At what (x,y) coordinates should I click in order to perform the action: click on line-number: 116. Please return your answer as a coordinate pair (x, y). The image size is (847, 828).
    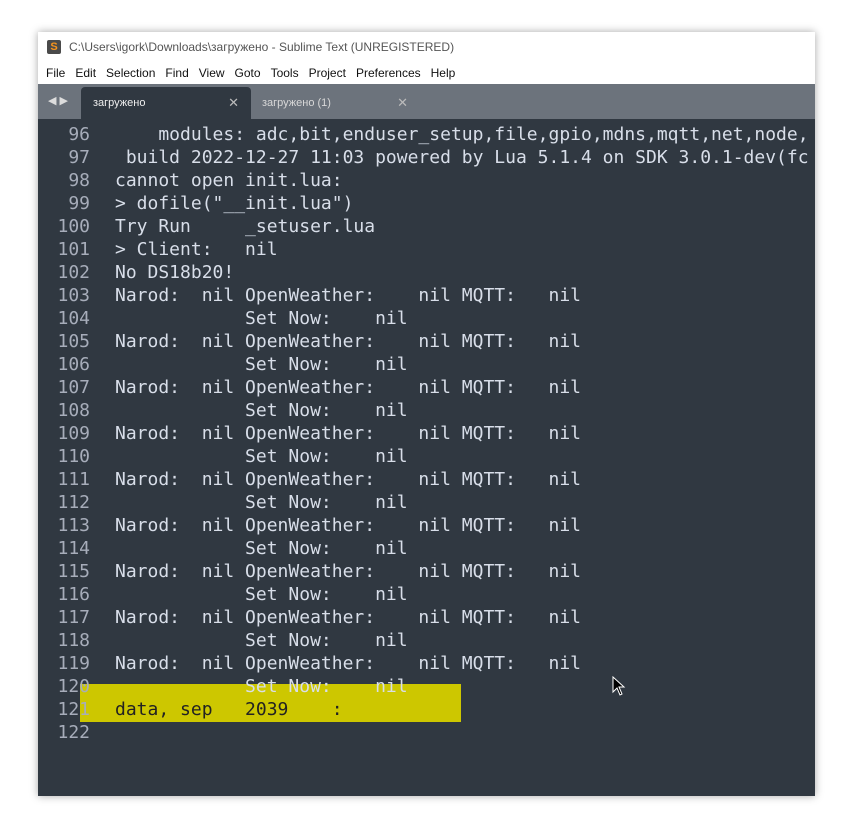
    Looking at the image, I should click on (73, 594).